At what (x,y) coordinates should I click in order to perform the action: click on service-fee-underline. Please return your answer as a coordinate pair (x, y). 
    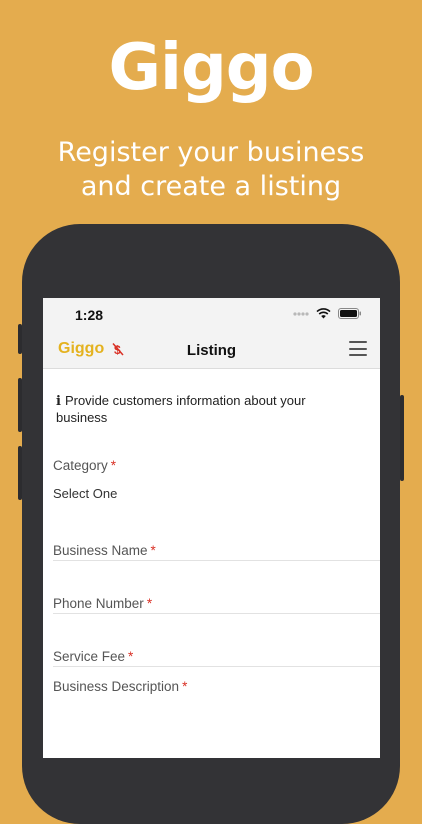
    Looking at the image, I should click on (216, 666).